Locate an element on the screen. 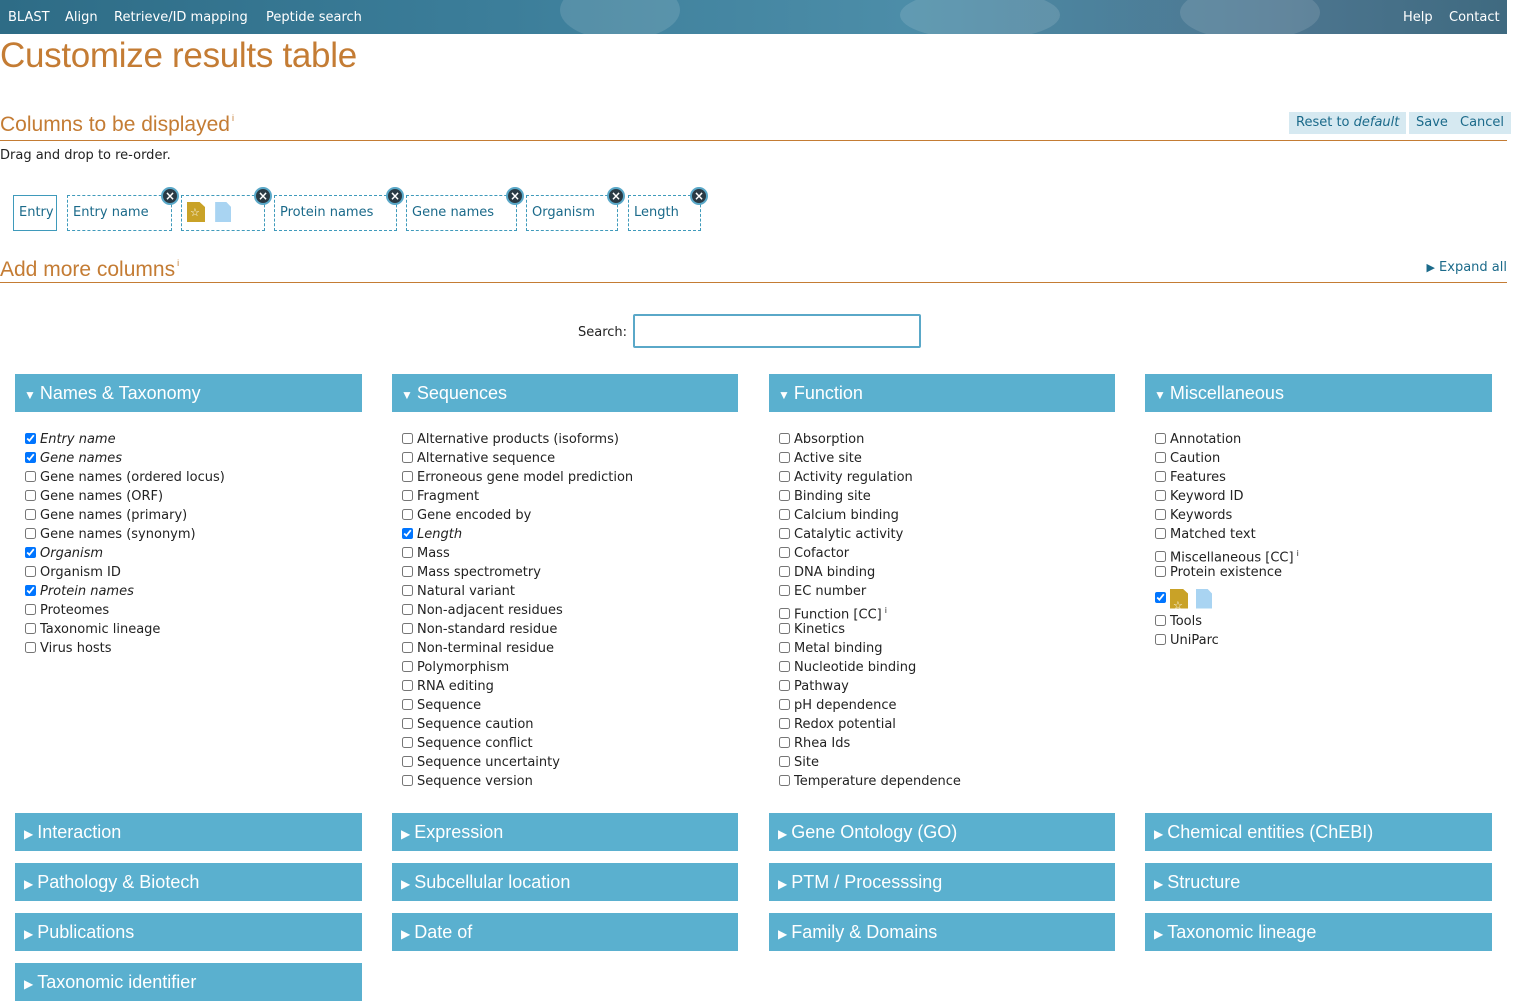  column-chip-entry: Entry is located at coordinates (35, 213).